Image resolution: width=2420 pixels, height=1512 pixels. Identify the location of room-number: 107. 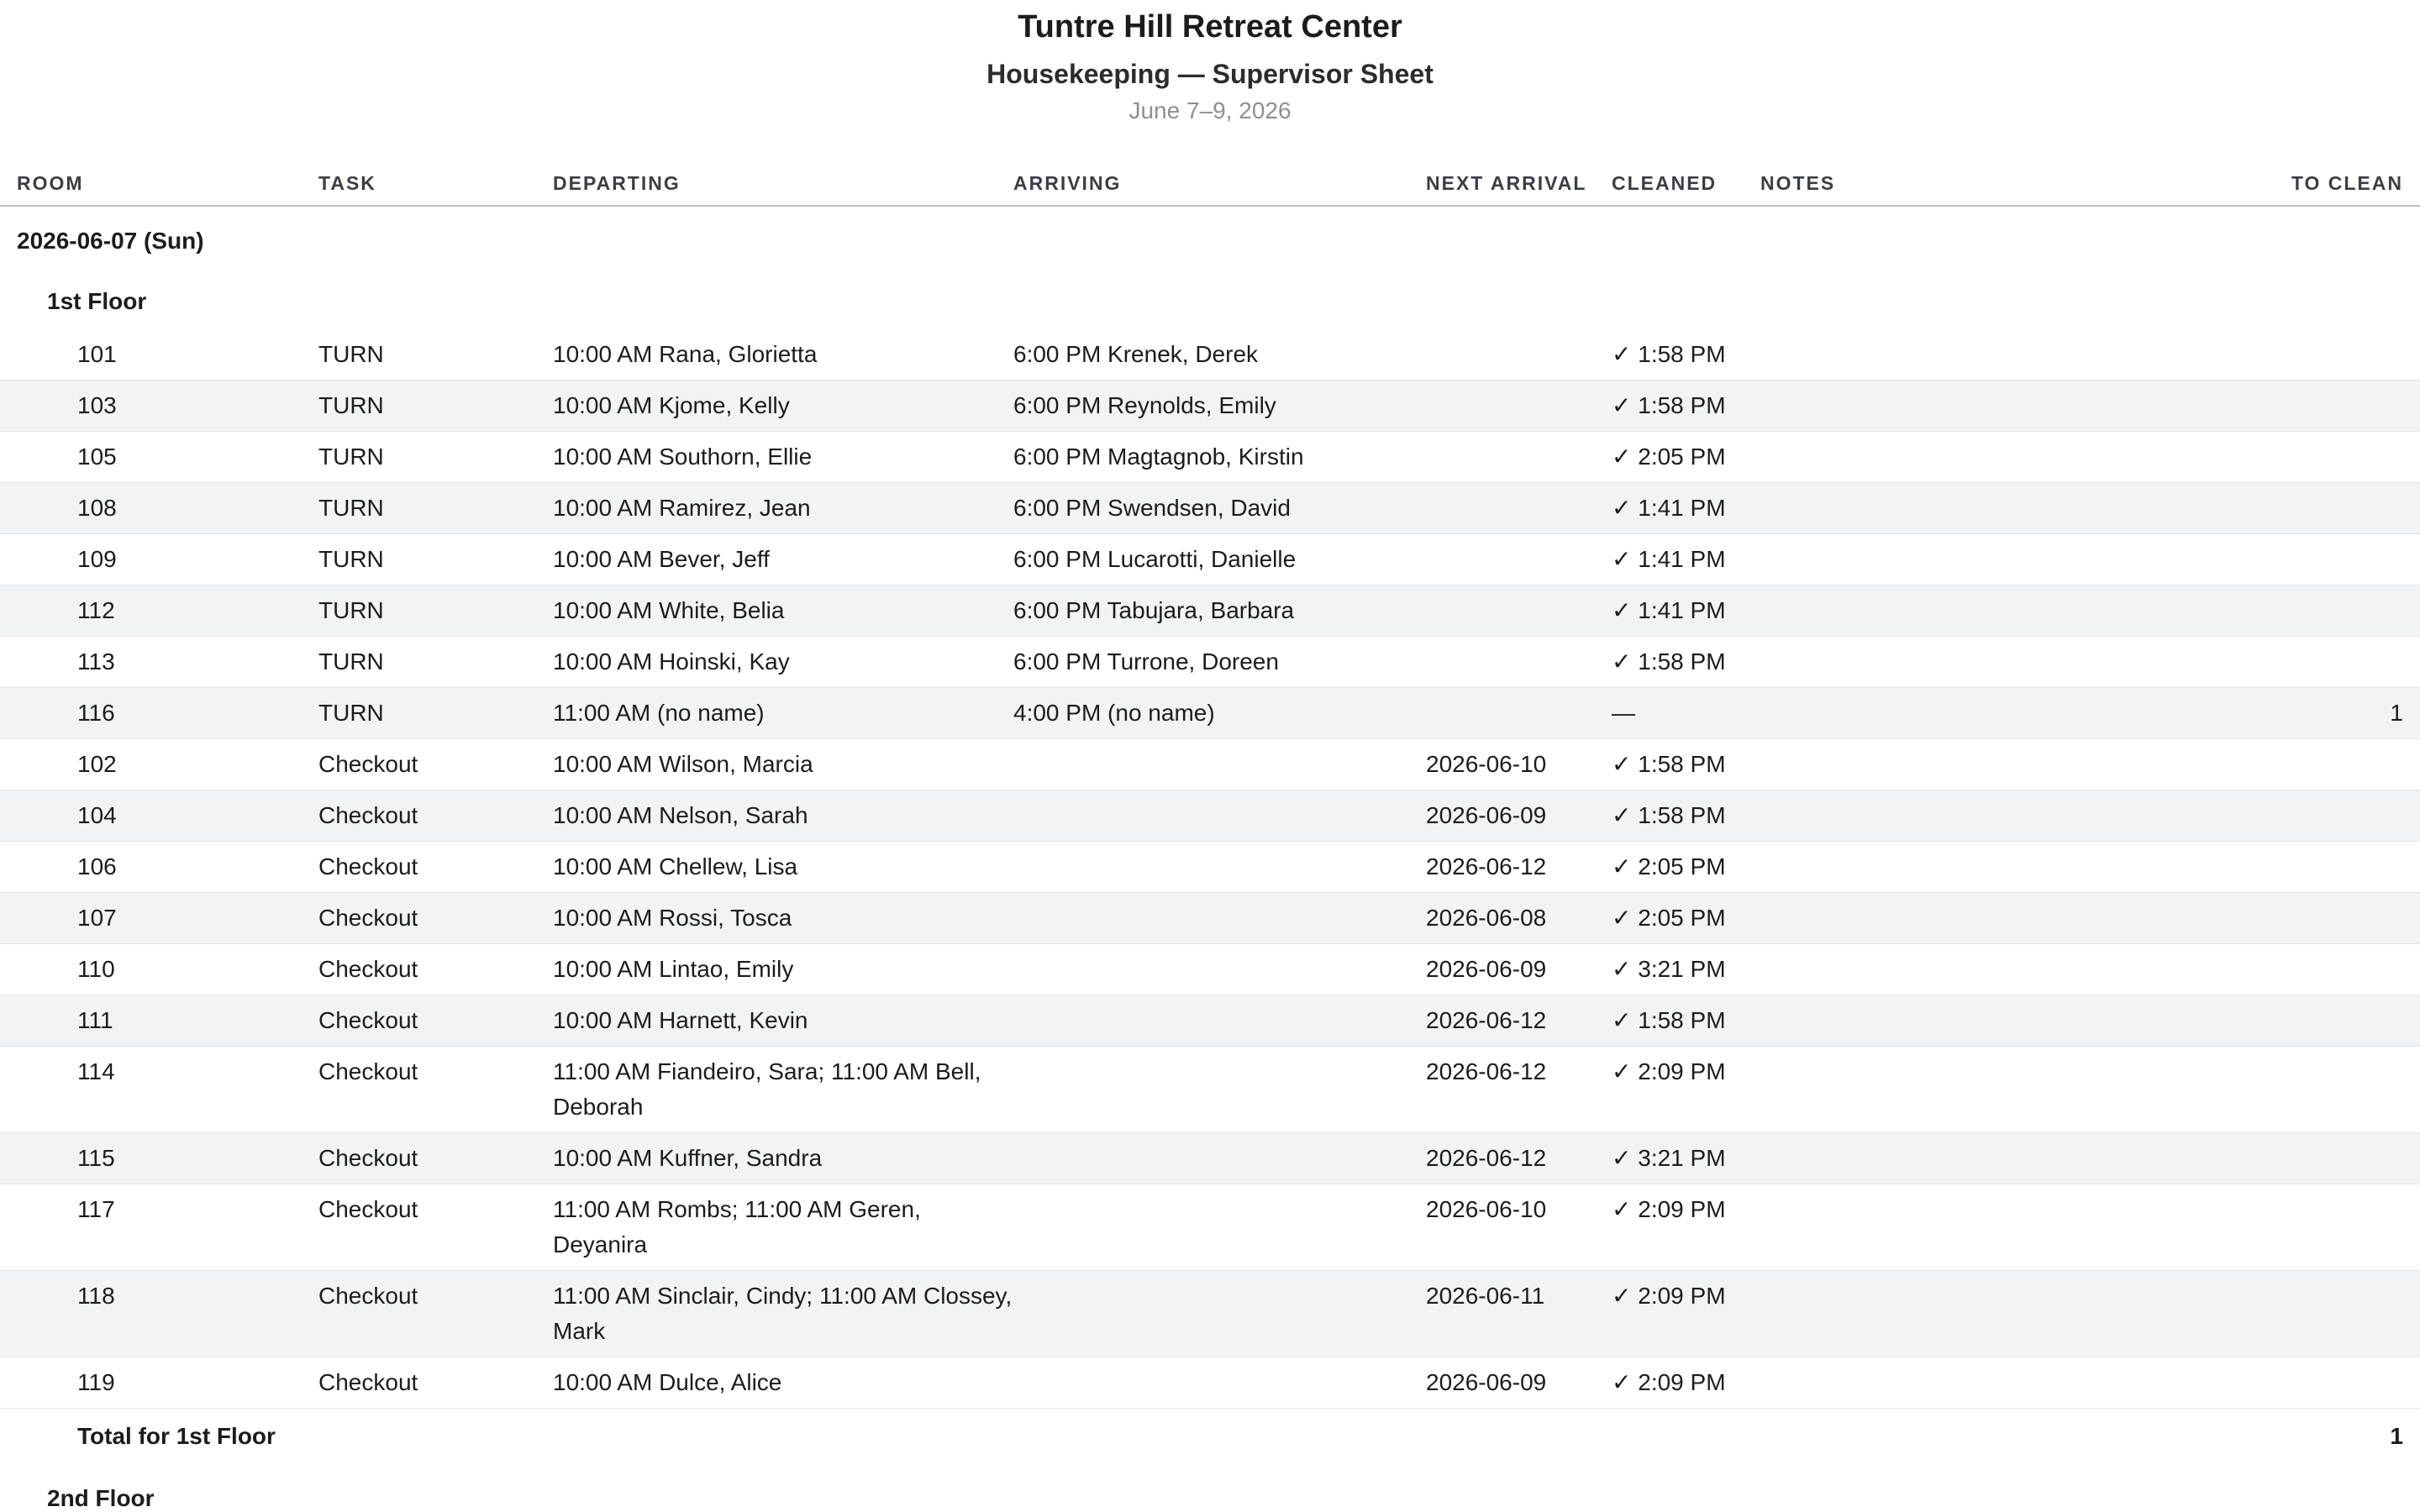
(159, 918).